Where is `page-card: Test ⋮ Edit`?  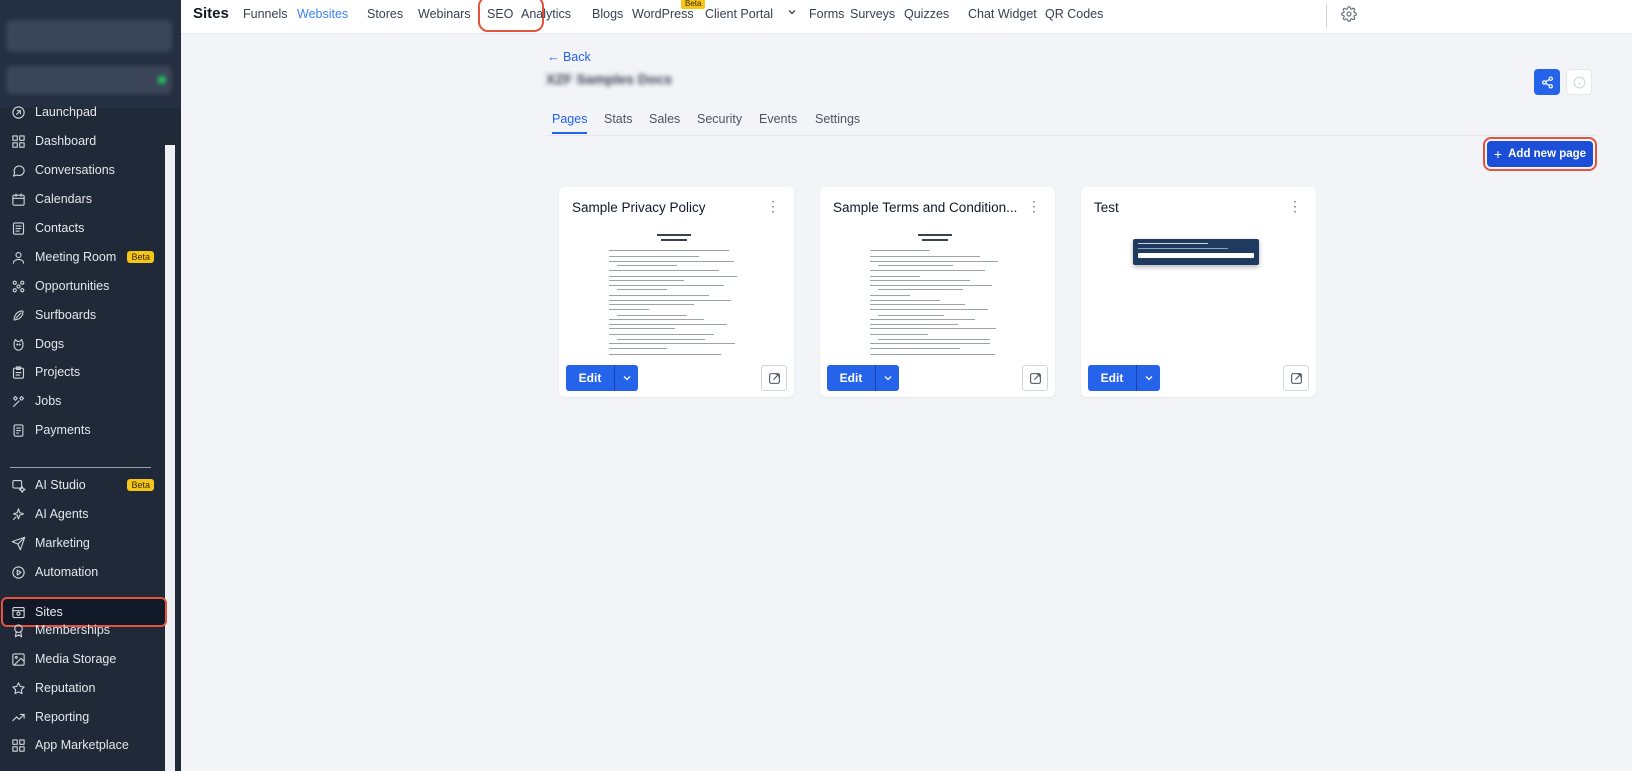 page-card: Test ⋮ Edit is located at coordinates (1198, 292).